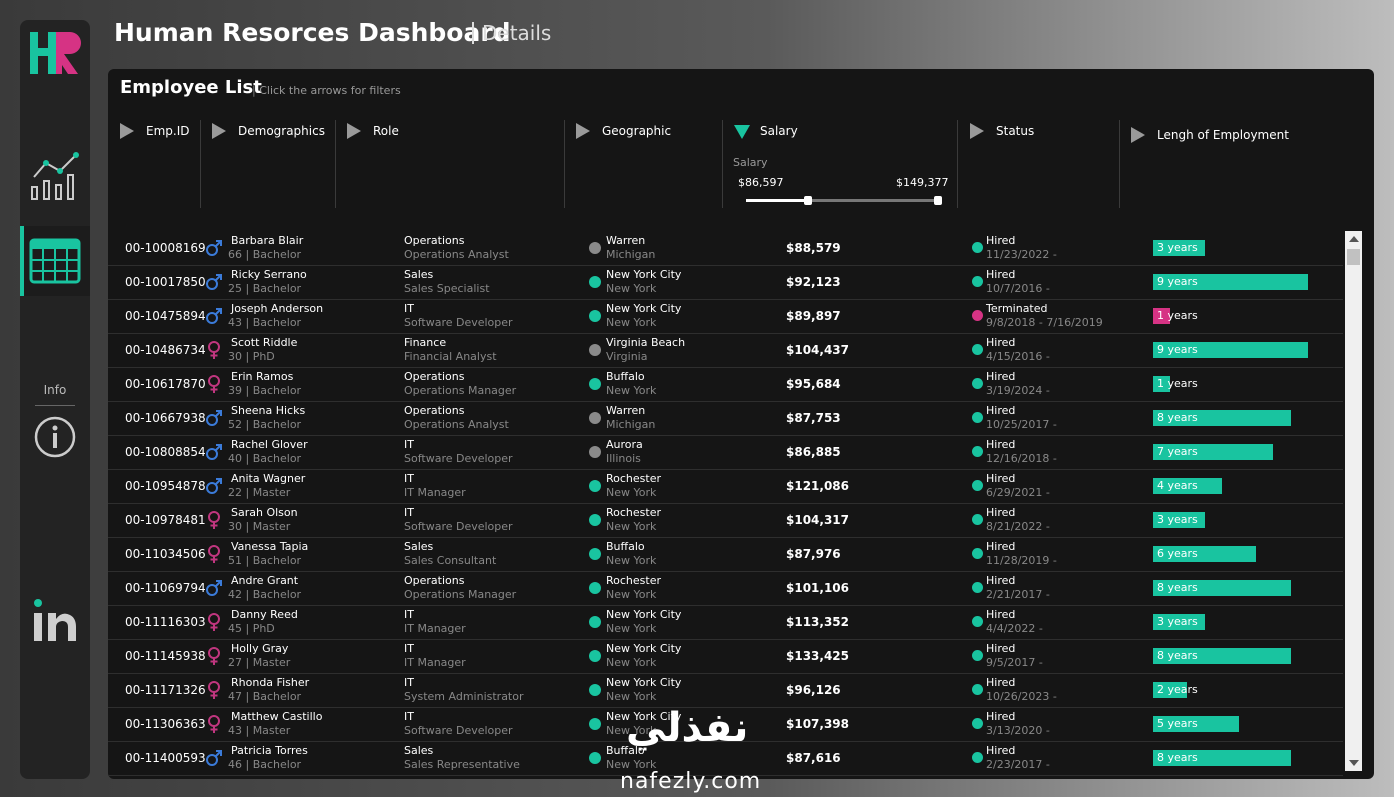 Image resolution: width=1394 pixels, height=797 pixels. I want to click on employment-length-label: 8 years, so click(1177, 757).